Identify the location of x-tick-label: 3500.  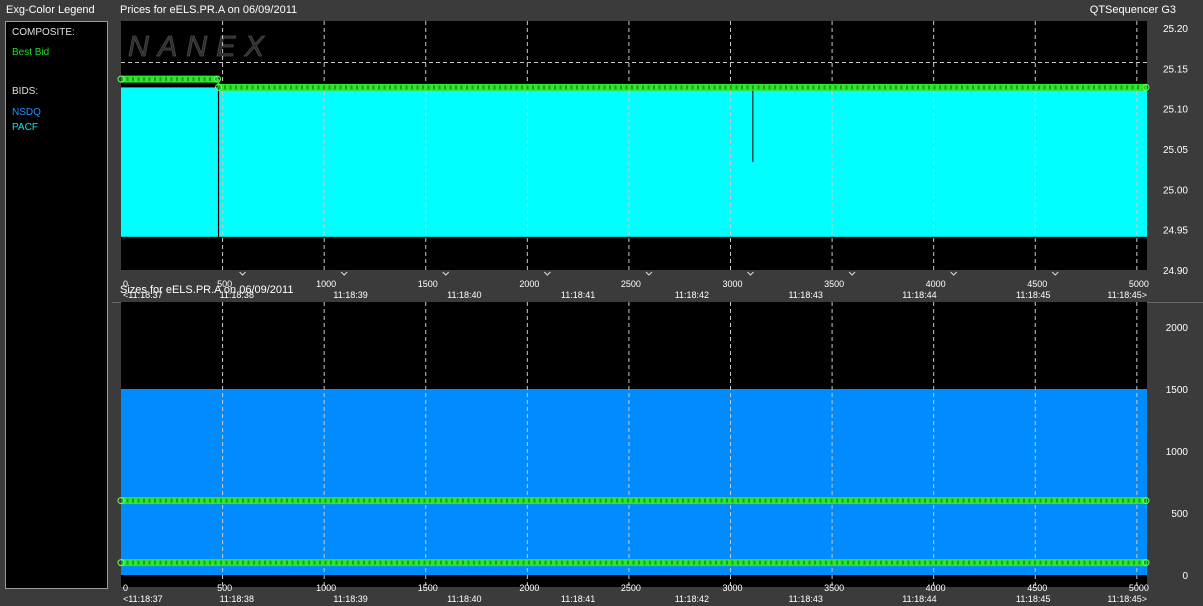
(834, 588).